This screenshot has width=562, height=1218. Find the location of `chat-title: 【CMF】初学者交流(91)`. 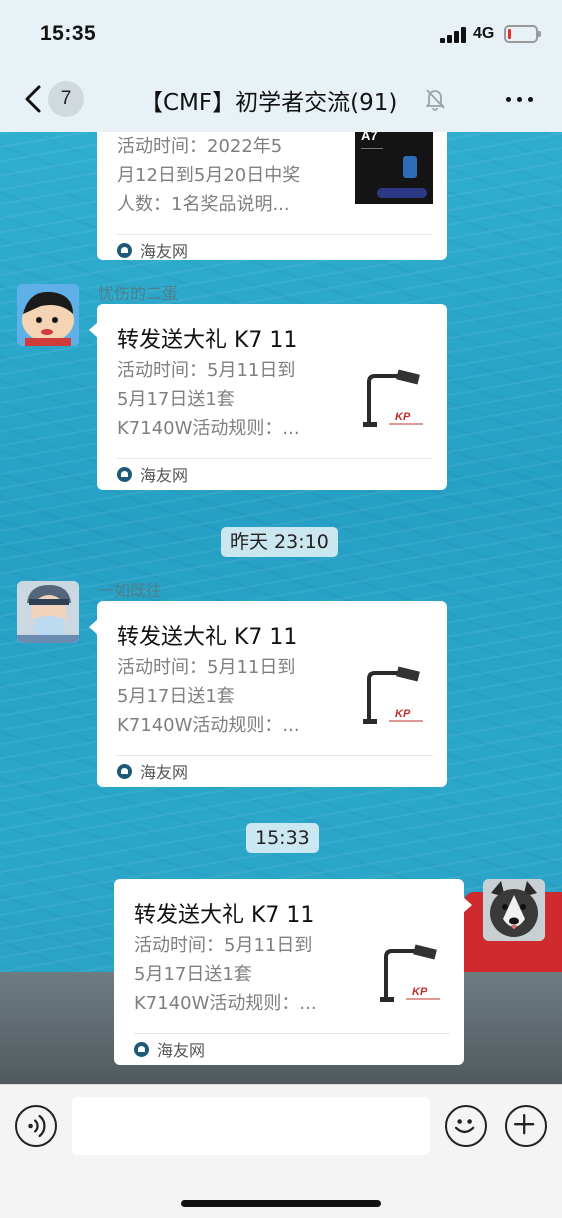

chat-title: 【CMF】初学者交流(91) is located at coordinates (268, 100).